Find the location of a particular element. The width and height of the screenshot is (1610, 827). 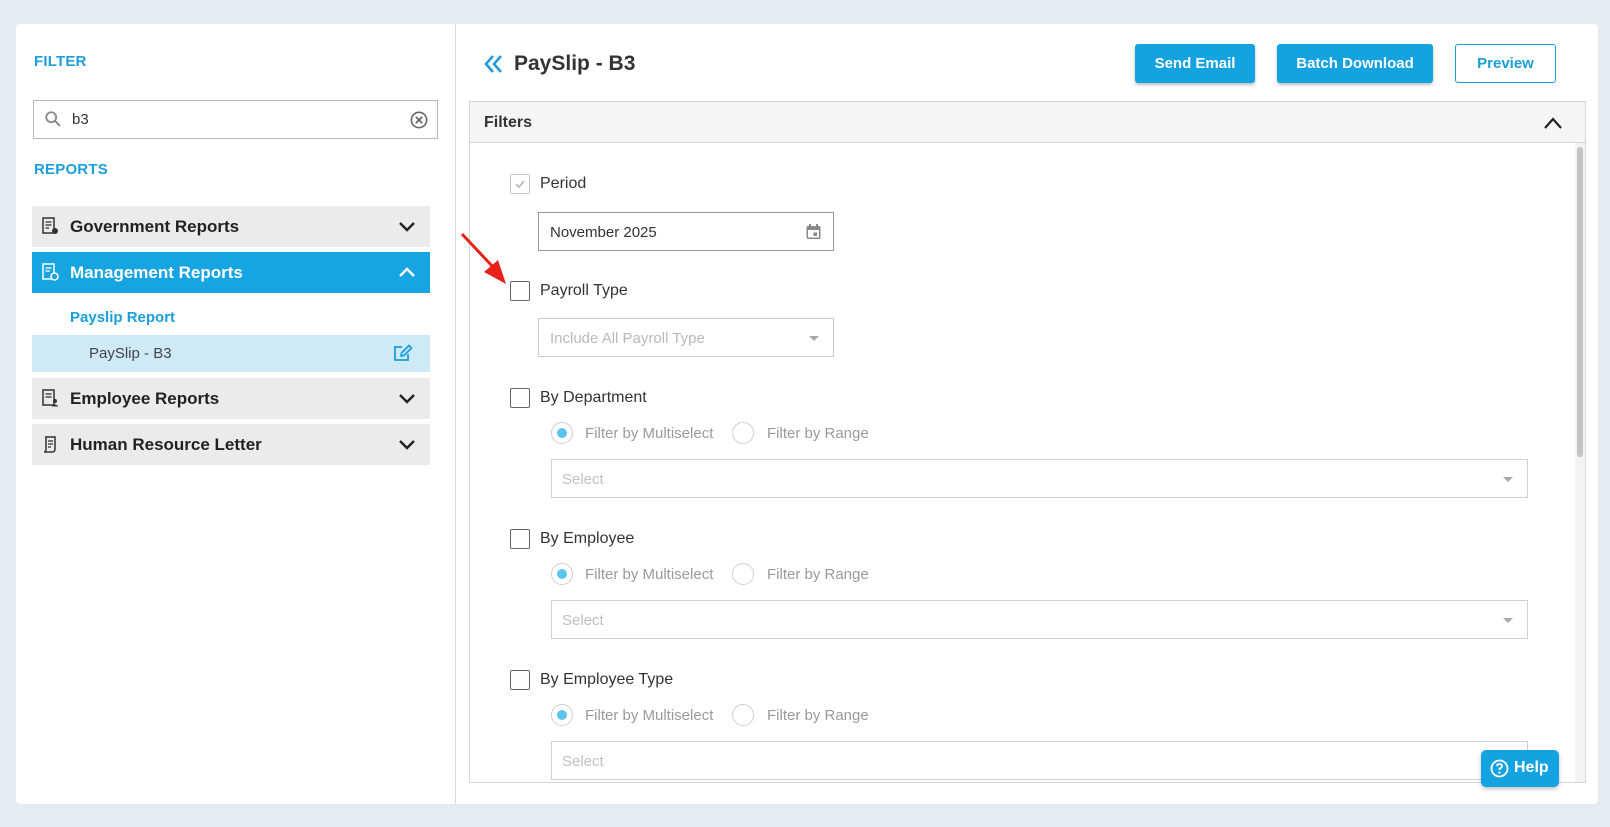

by-employee-type-checkbox is located at coordinates (520, 680).